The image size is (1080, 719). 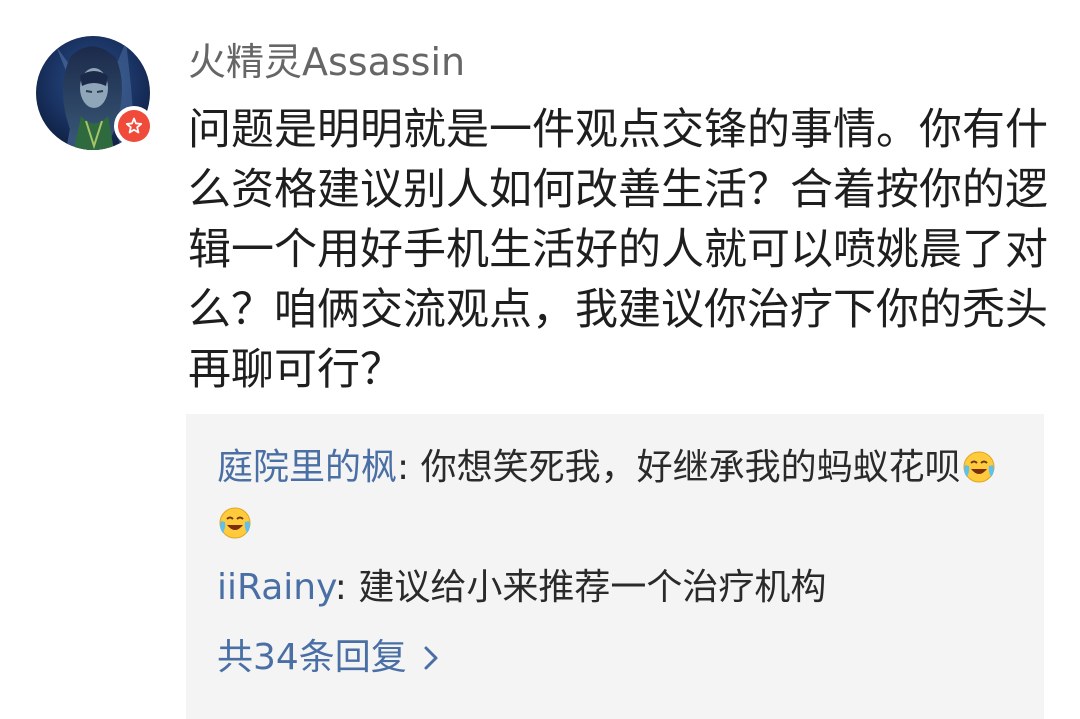 What do you see at coordinates (592, 587) in the screenshot?
I see `reply-text: 建议给小来推荐一个治疗机构` at bounding box center [592, 587].